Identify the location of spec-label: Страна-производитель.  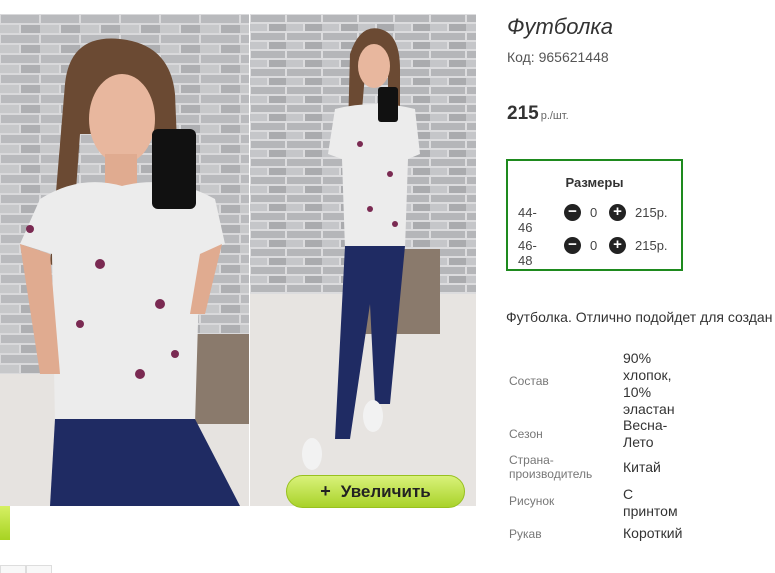
(551, 467).